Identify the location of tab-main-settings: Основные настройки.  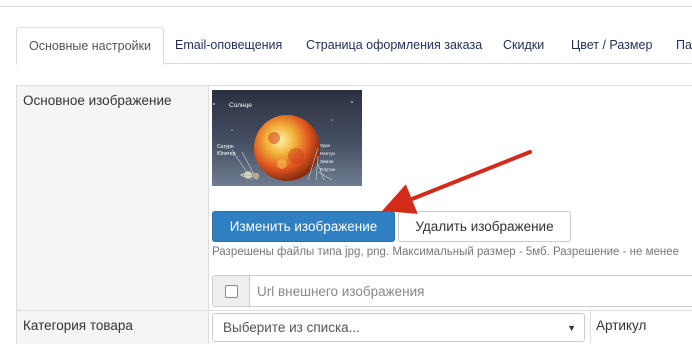
(90, 46).